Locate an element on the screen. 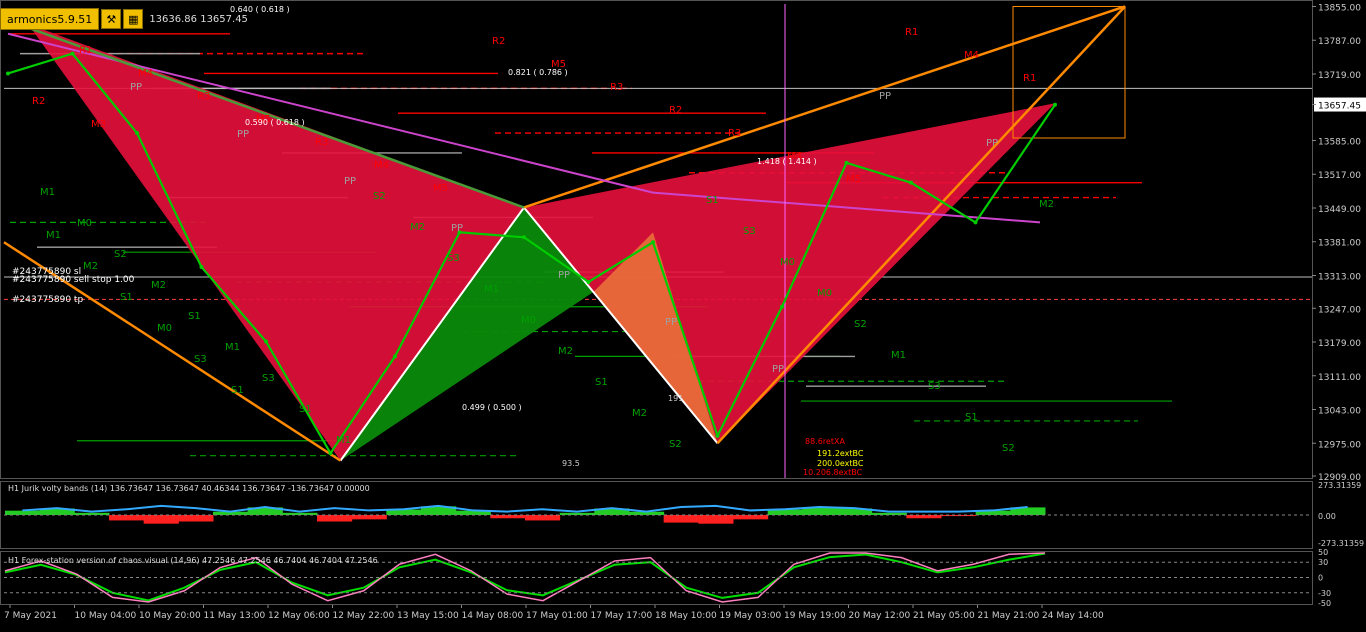 The image size is (1366, 632). jurik-tick-label: 273.31359 is located at coordinates (1339, 485).